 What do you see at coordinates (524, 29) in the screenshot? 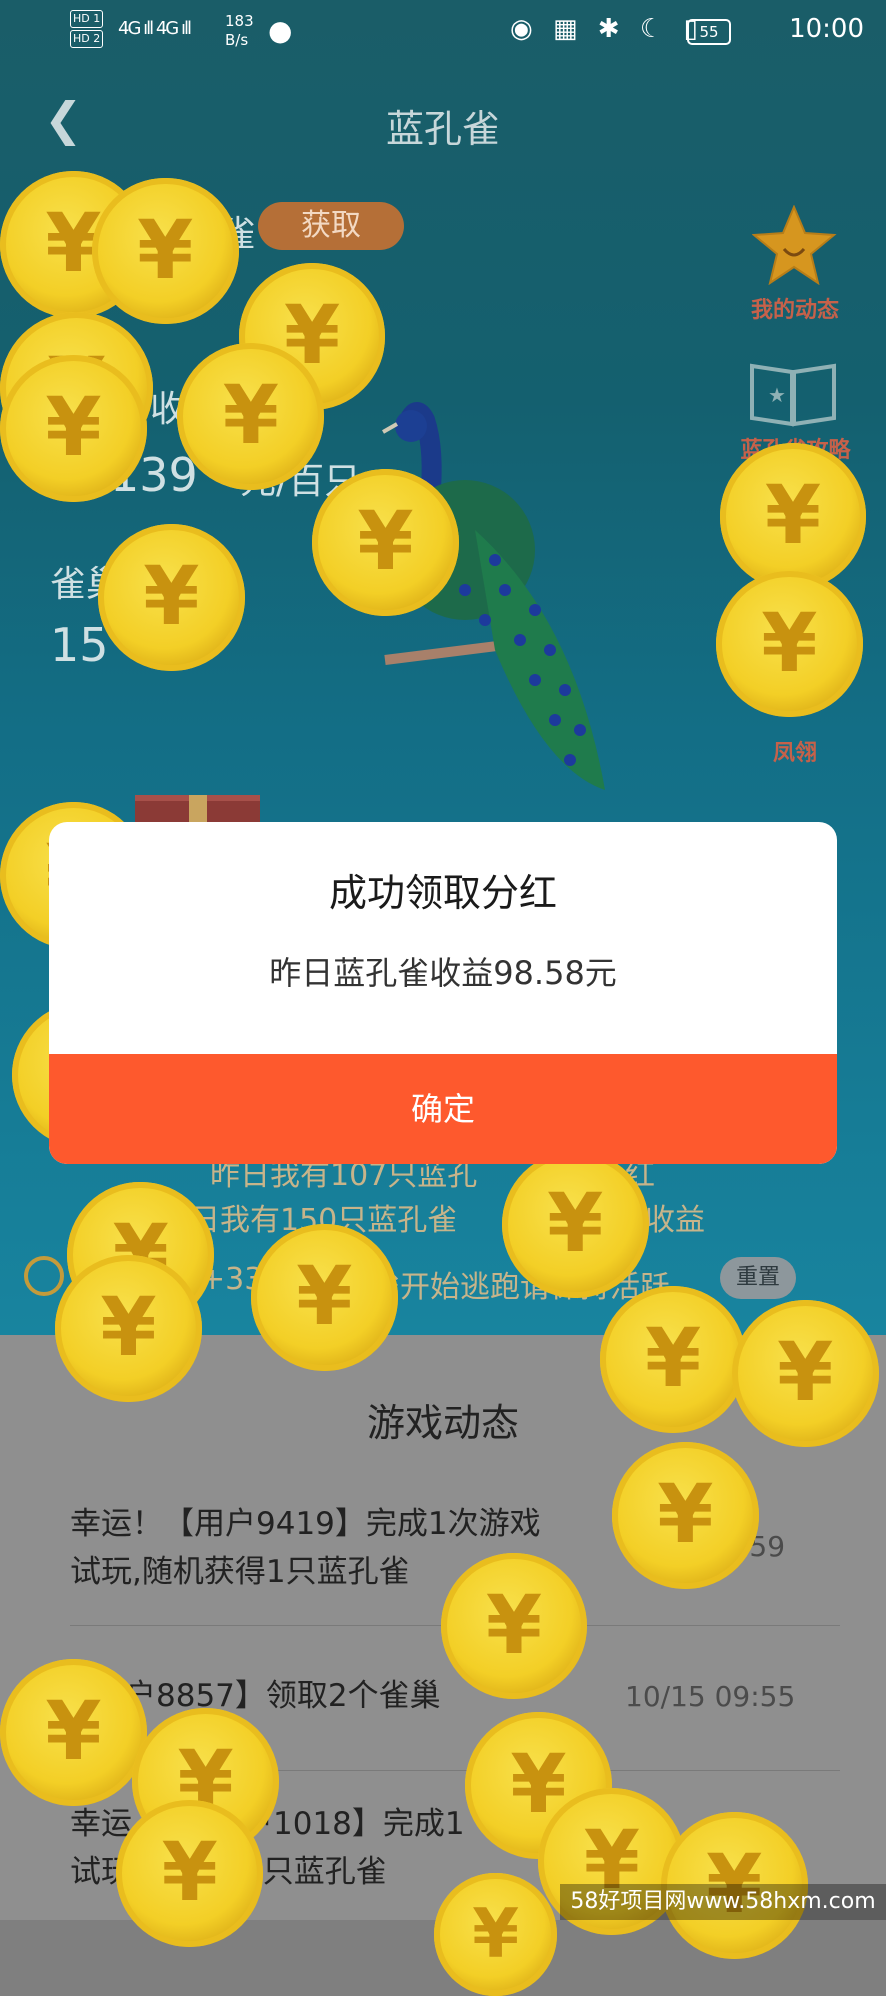
I see `eye-icon: ◉` at bounding box center [524, 29].